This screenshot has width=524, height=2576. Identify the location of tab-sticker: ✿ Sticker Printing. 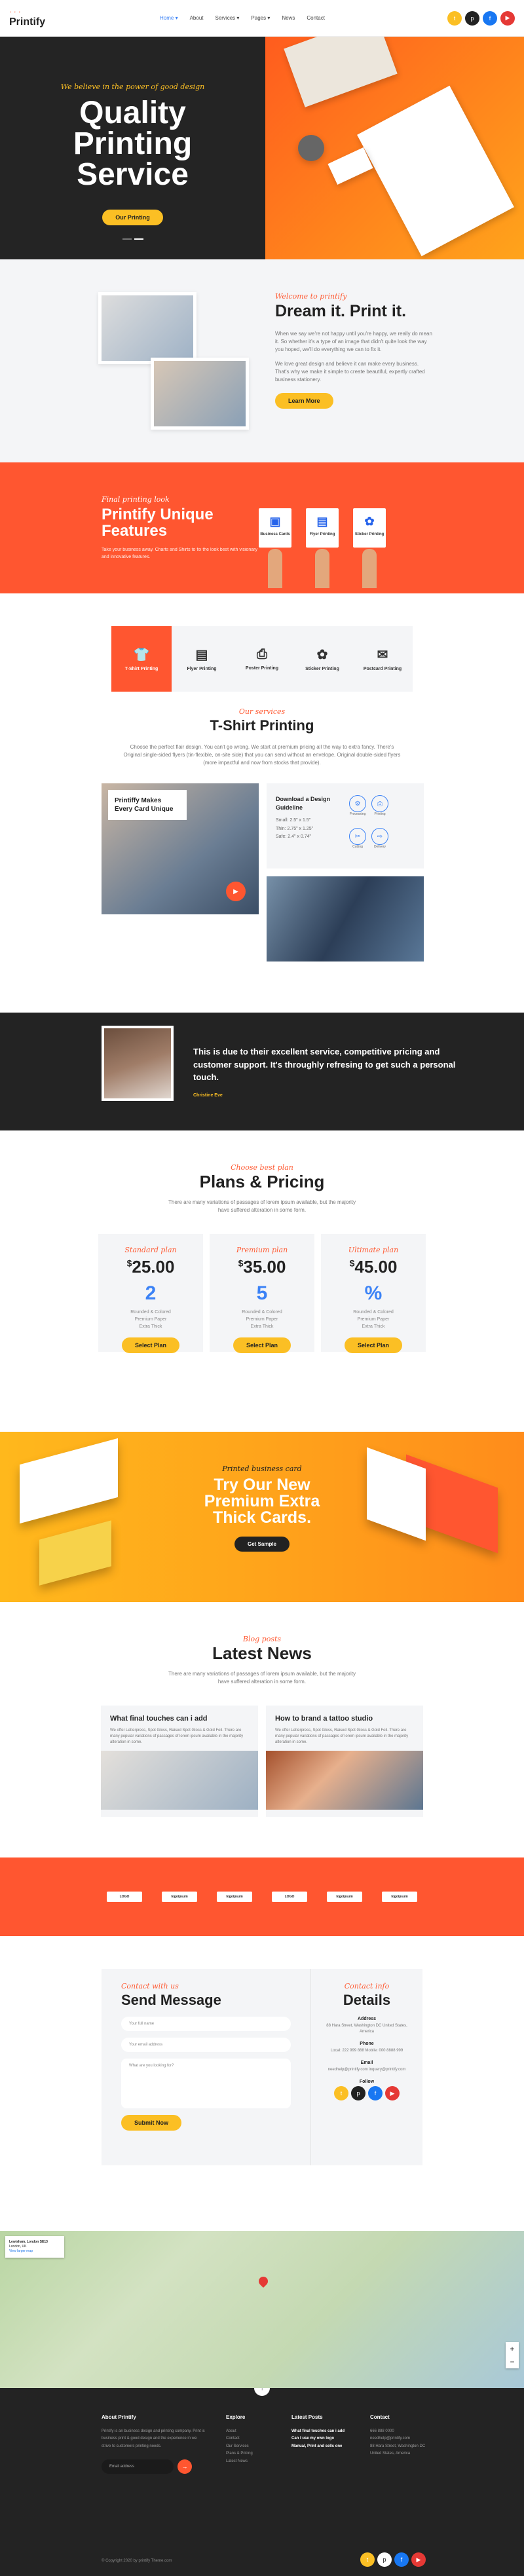
(322, 659).